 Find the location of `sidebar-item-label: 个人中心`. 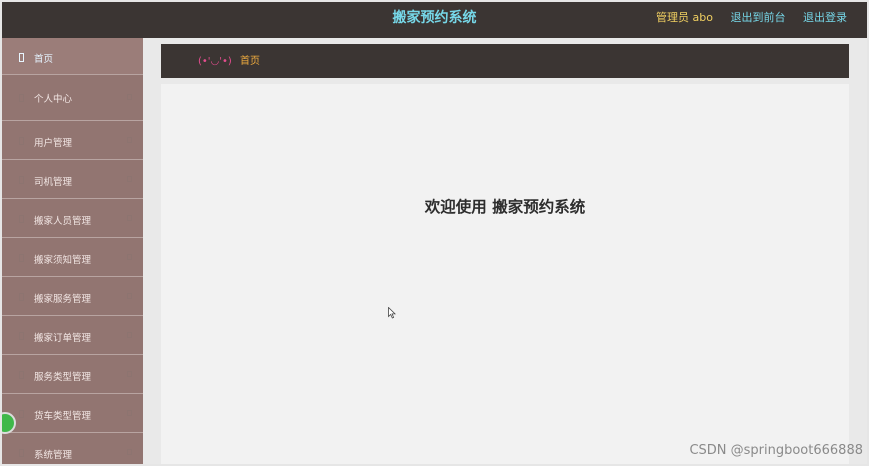

sidebar-item-label: 个人中心 is located at coordinates (53, 99).